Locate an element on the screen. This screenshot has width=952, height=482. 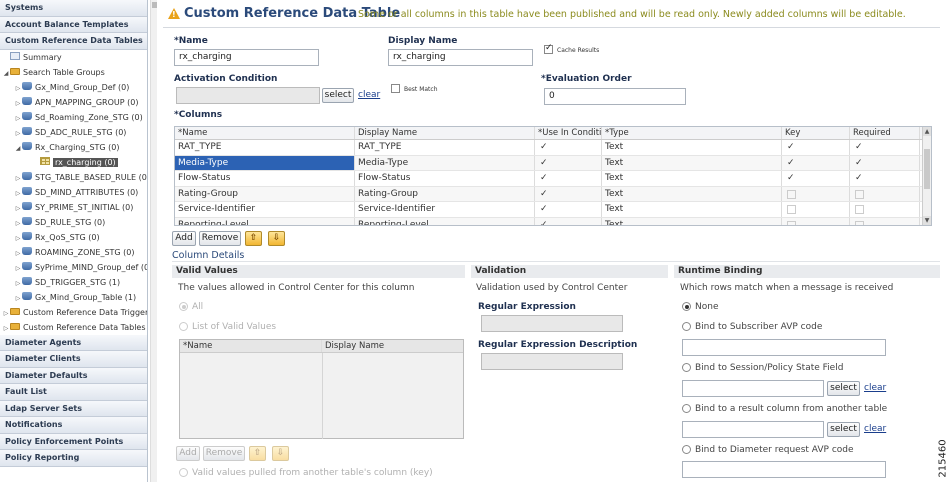
scroll-up-icon: ▲ is located at coordinates (927, 131).